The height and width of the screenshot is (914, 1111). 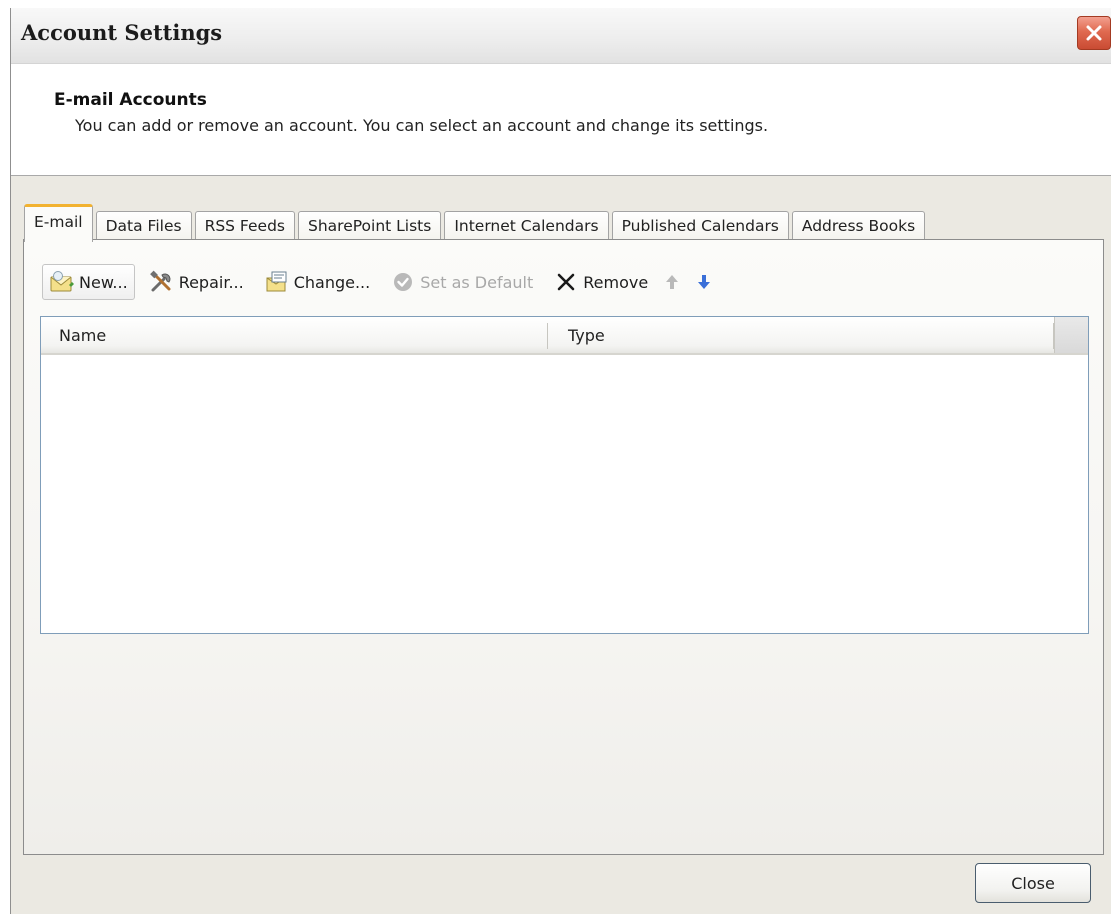 What do you see at coordinates (700, 226) in the screenshot?
I see `tab-published-calendars: Published Calendars` at bounding box center [700, 226].